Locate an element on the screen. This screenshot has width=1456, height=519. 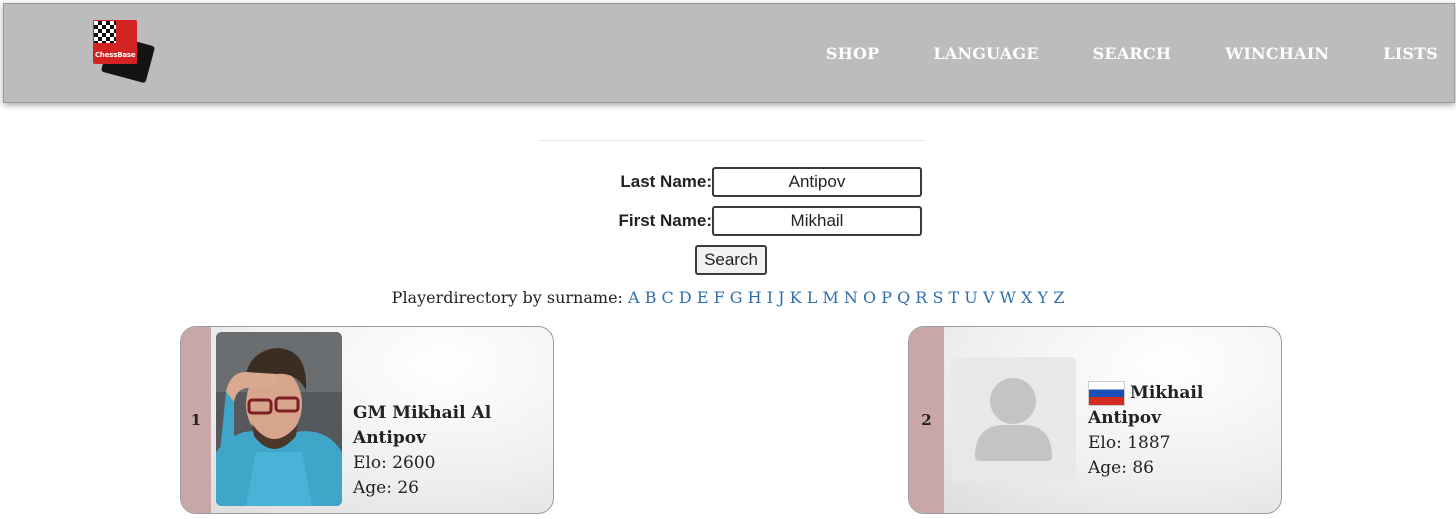
player-elo: Elo: 1887 is located at coordinates (1129, 443).